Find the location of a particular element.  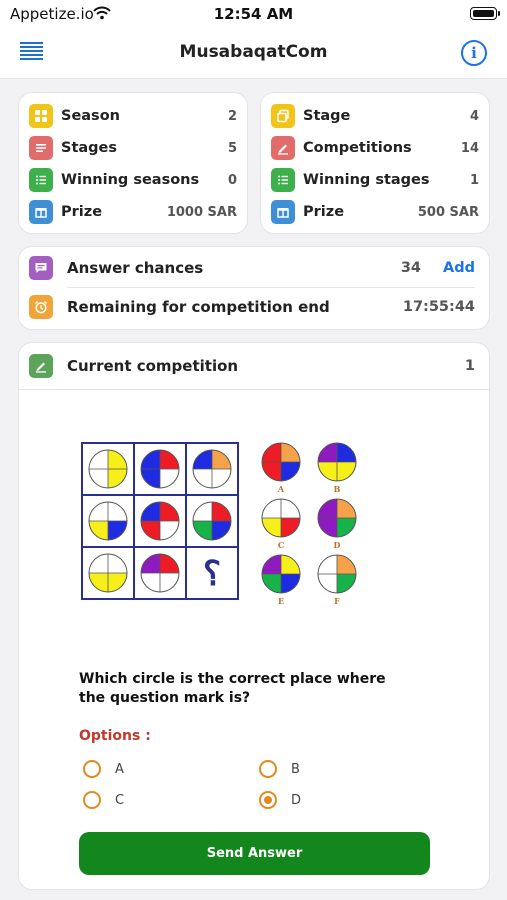

remaining-time-row: Remaining for competition end 17:55:44 is located at coordinates (252, 307).